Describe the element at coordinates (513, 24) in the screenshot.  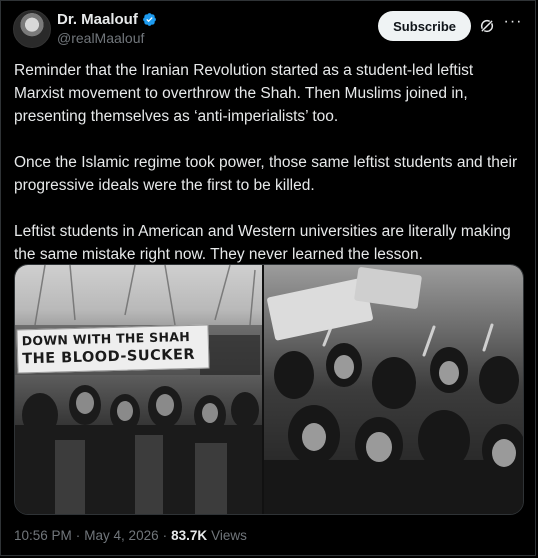
I see `more-options-icon: ···` at that location.